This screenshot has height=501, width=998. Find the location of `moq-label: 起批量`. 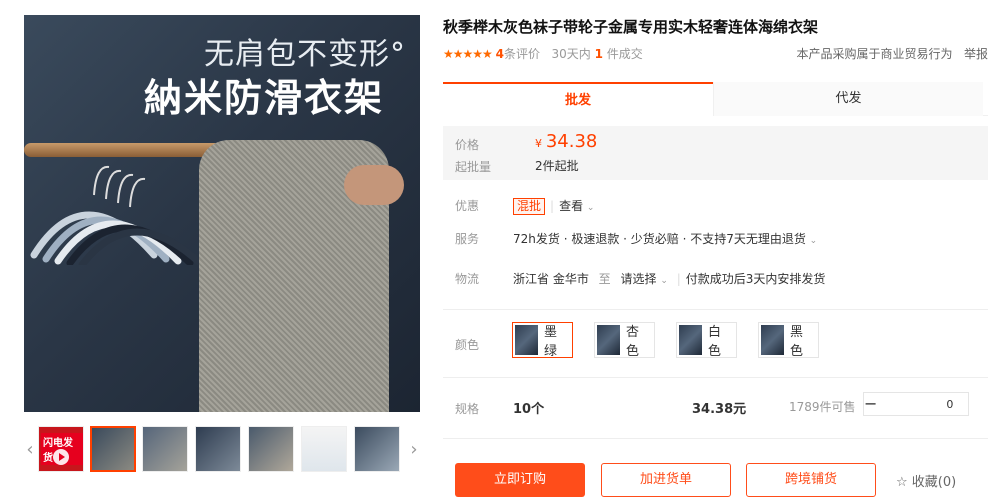

moq-label: 起批量 is located at coordinates (473, 167).